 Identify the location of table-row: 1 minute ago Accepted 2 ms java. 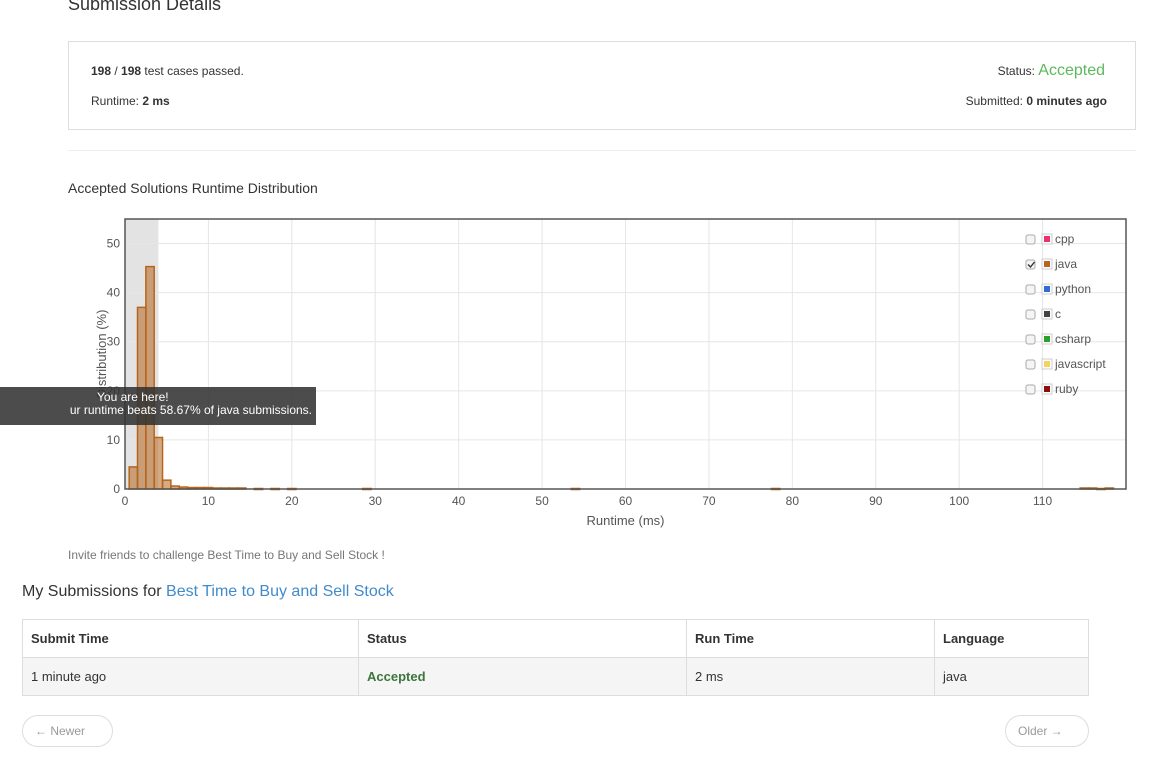
(555, 676).